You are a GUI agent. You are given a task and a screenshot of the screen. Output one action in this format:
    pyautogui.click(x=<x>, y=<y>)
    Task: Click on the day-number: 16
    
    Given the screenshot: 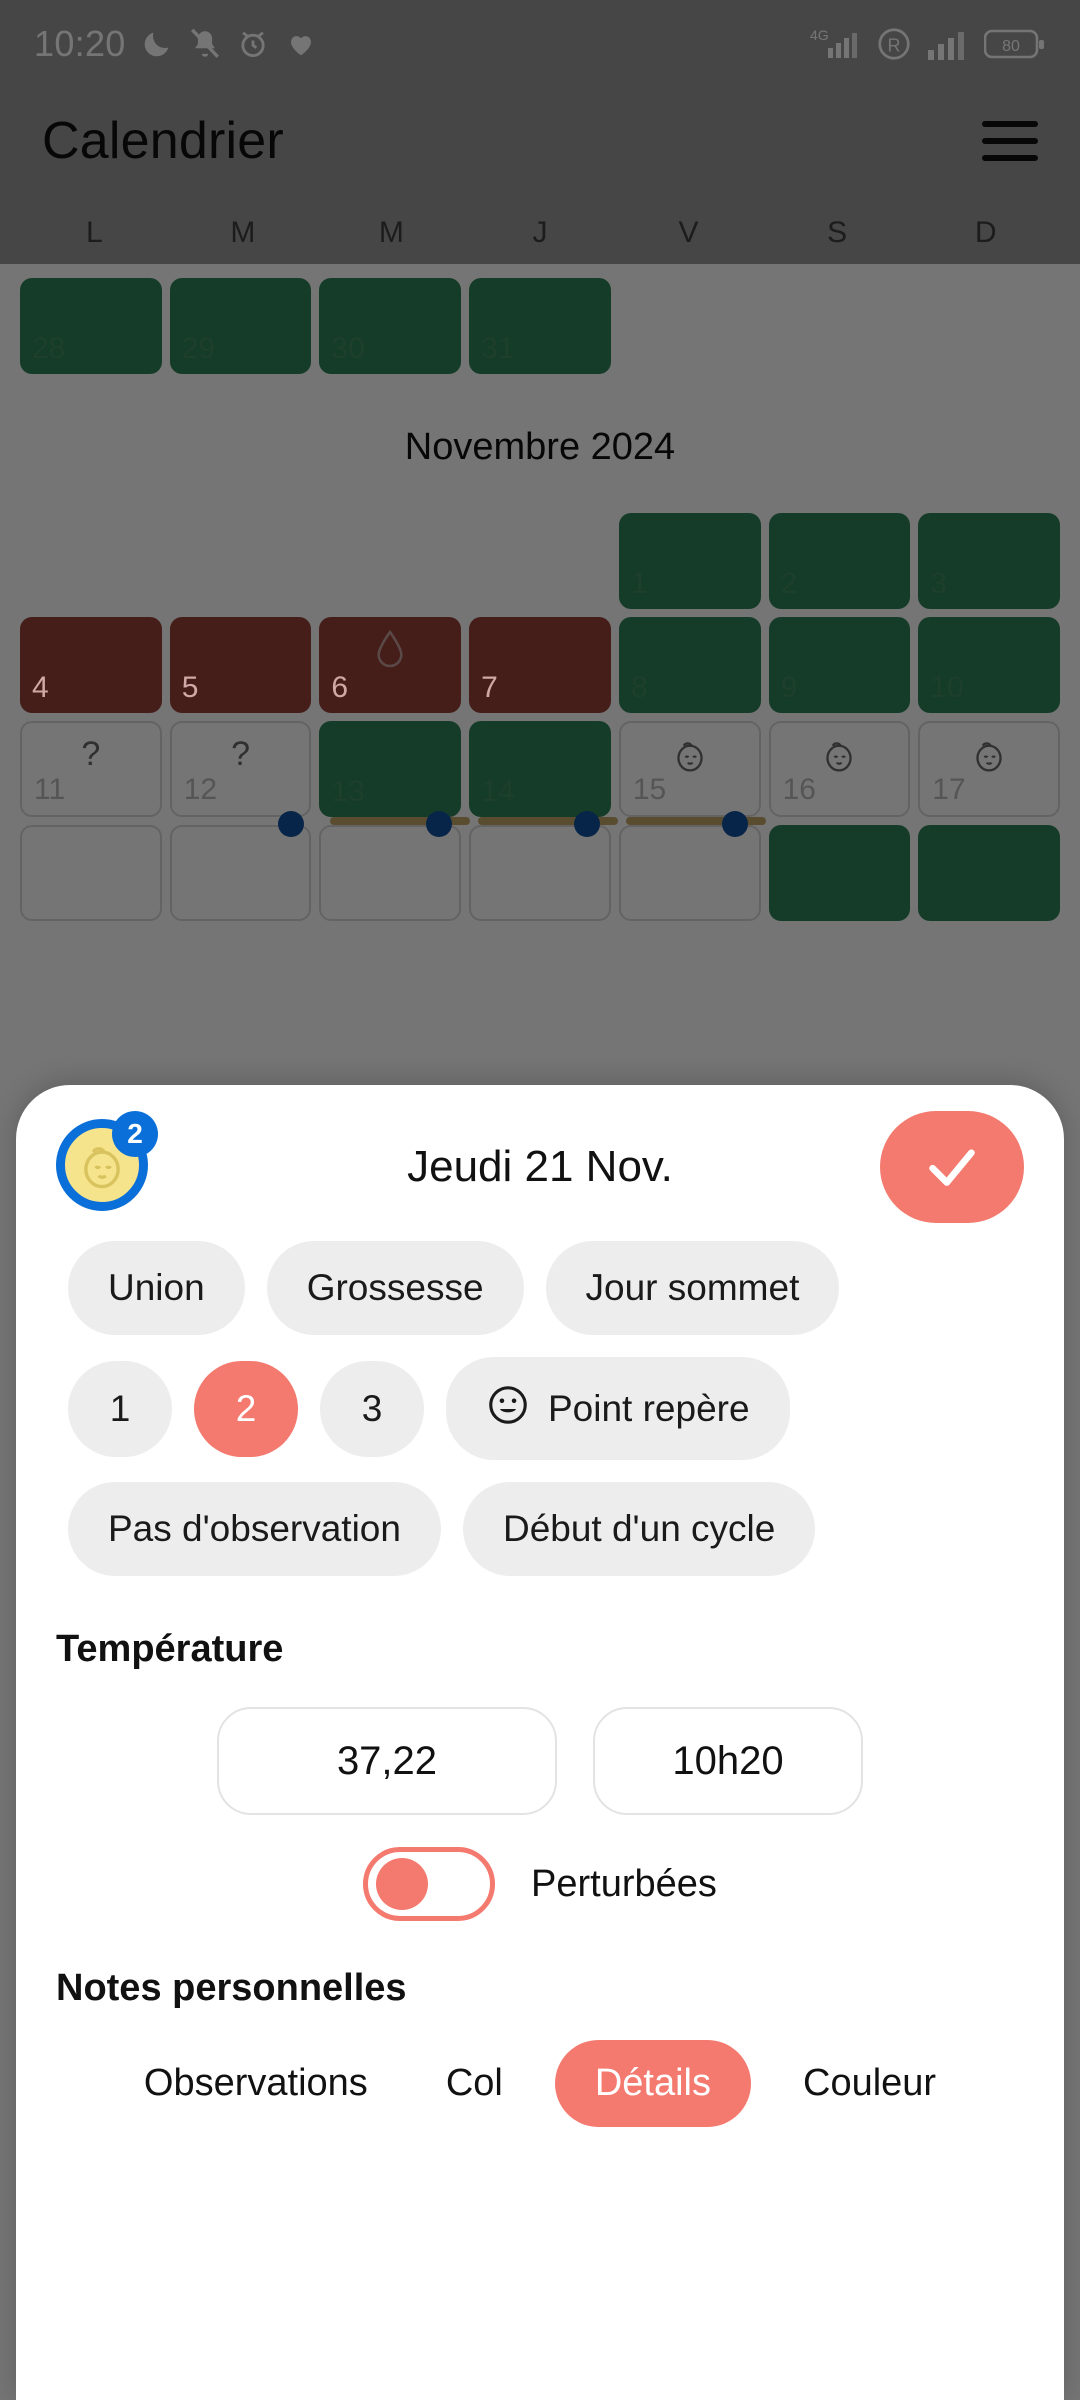 What is the action you would take?
    pyautogui.click(x=799, y=789)
    